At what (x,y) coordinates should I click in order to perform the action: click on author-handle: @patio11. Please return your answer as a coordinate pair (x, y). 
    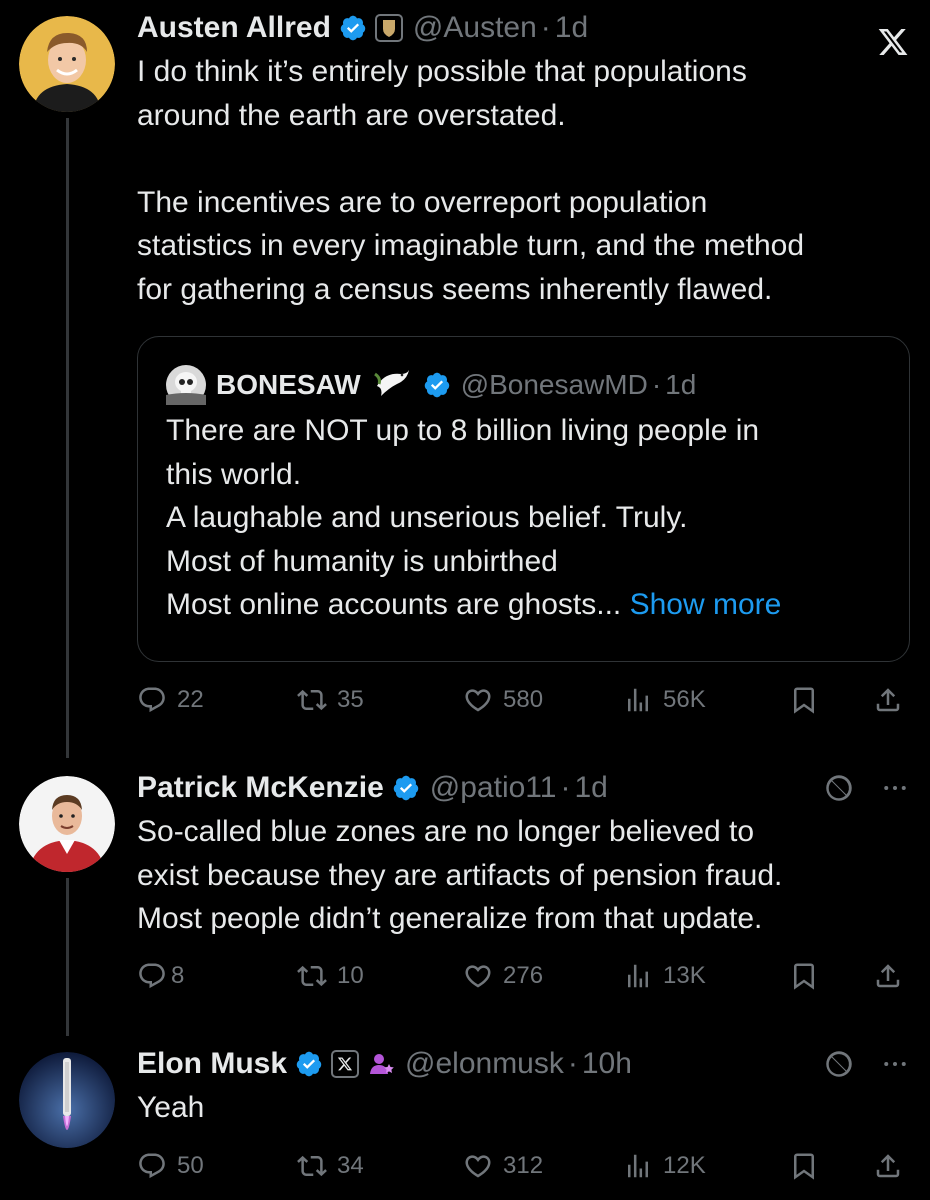
    Looking at the image, I should click on (493, 788).